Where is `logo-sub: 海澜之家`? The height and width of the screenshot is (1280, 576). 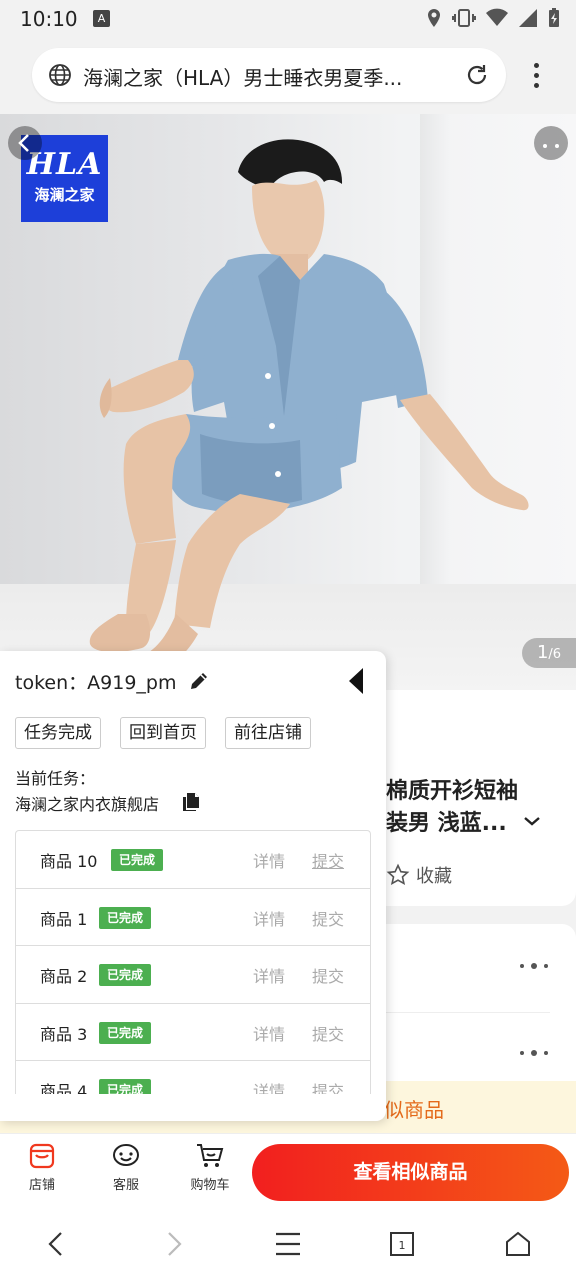
logo-sub: 海澜之家 is located at coordinates (64, 195).